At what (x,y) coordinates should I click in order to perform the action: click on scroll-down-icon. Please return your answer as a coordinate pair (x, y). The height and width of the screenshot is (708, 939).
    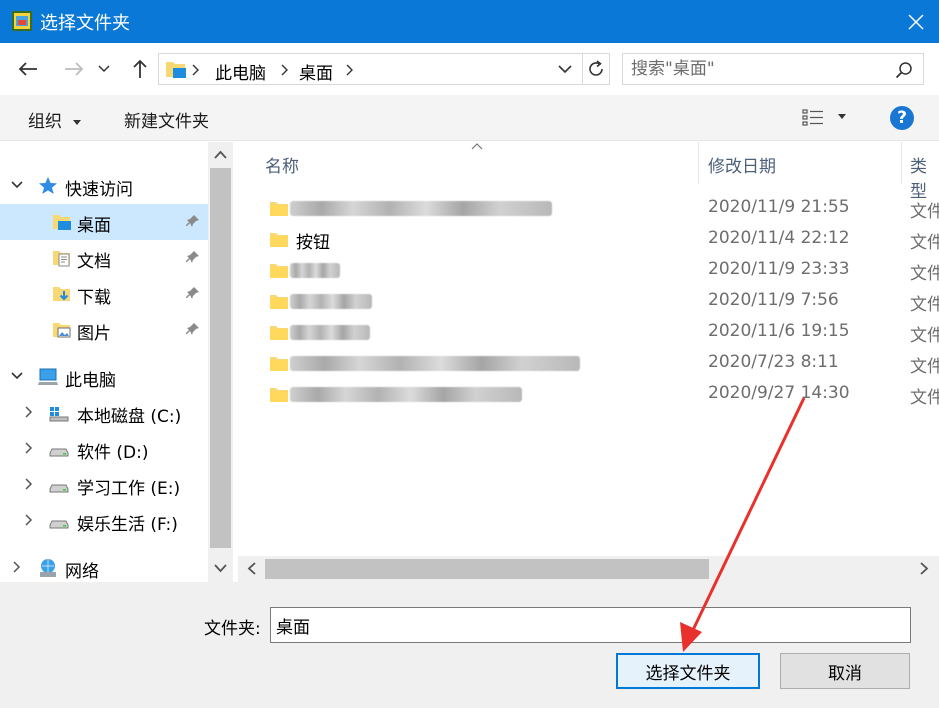
    Looking at the image, I should click on (220, 568).